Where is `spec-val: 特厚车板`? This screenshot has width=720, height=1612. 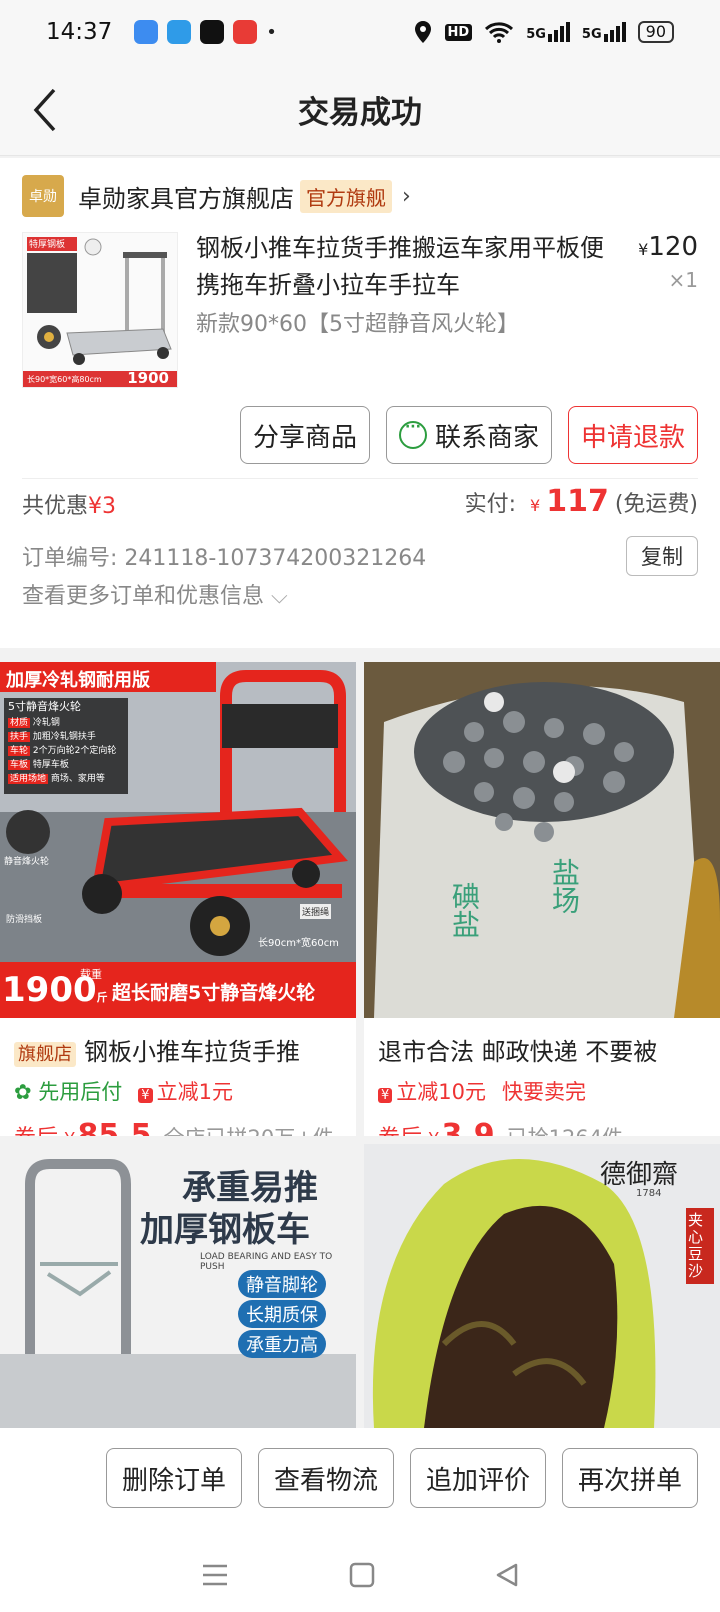 spec-val: 特厚车板 is located at coordinates (50, 765).